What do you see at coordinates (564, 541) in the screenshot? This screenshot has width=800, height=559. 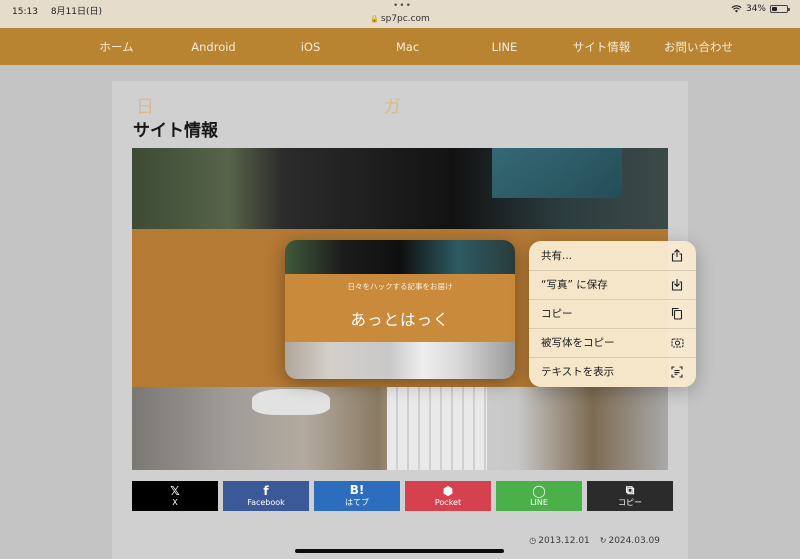 I see `published-date: 2013.12.01` at bounding box center [564, 541].